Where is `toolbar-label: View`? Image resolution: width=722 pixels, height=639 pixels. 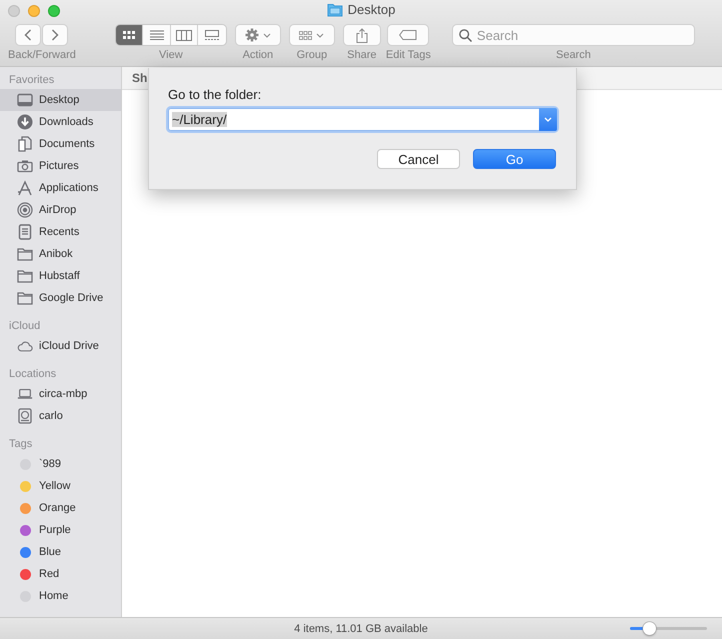 toolbar-label: View is located at coordinates (171, 55).